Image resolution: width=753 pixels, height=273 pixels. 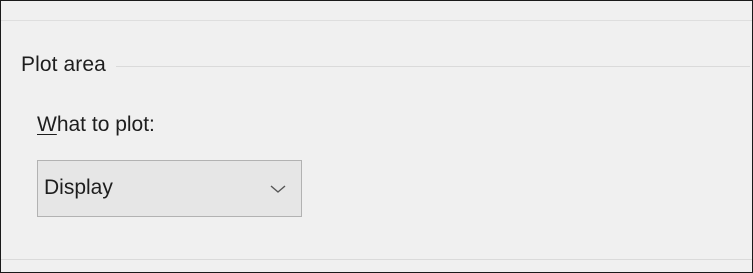 What do you see at coordinates (169, 188) in the screenshot?
I see `what-to-plot-dropdown: Display` at bounding box center [169, 188].